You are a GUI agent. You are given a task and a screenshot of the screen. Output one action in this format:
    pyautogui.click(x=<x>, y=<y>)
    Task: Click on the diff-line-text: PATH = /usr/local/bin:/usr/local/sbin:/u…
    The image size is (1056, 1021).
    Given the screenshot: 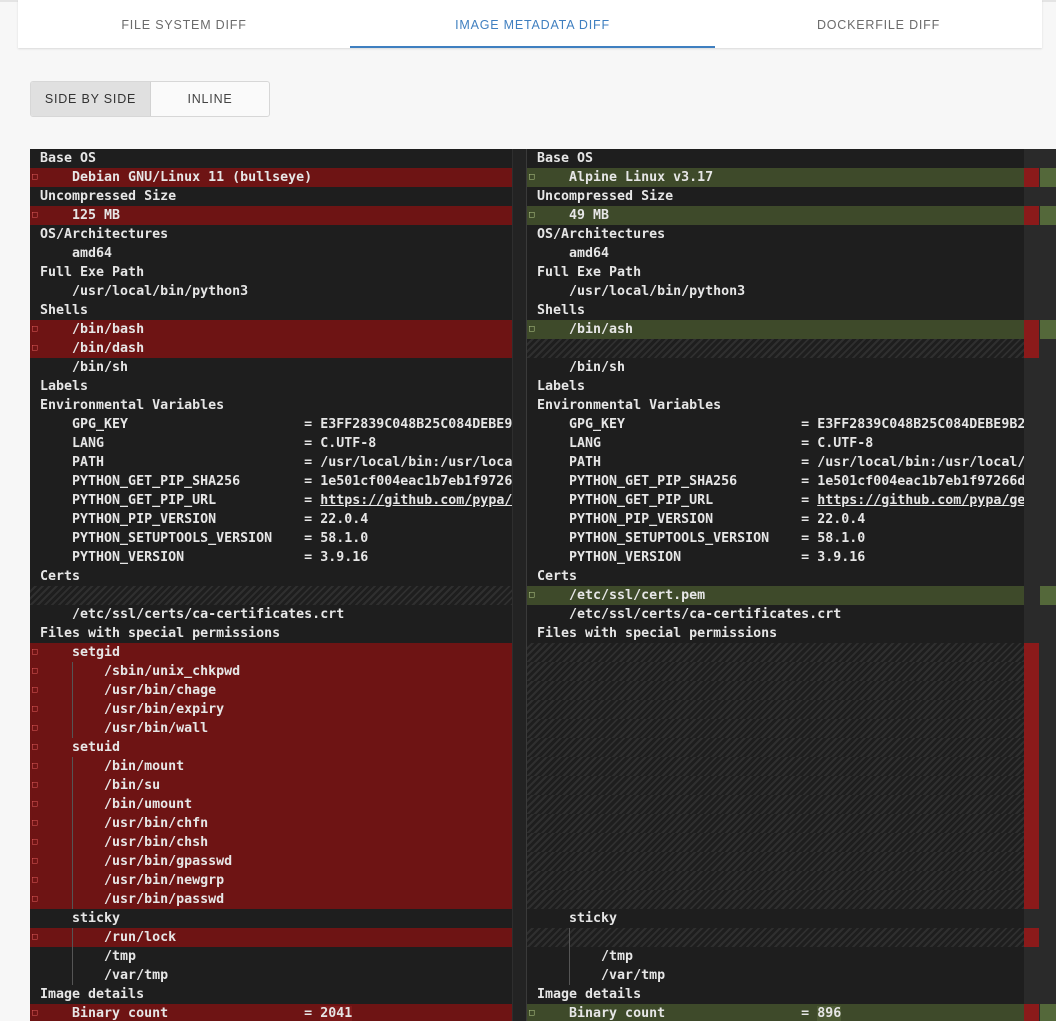 What is the action you would take?
    pyautogui.click(x=299, y=462)
    